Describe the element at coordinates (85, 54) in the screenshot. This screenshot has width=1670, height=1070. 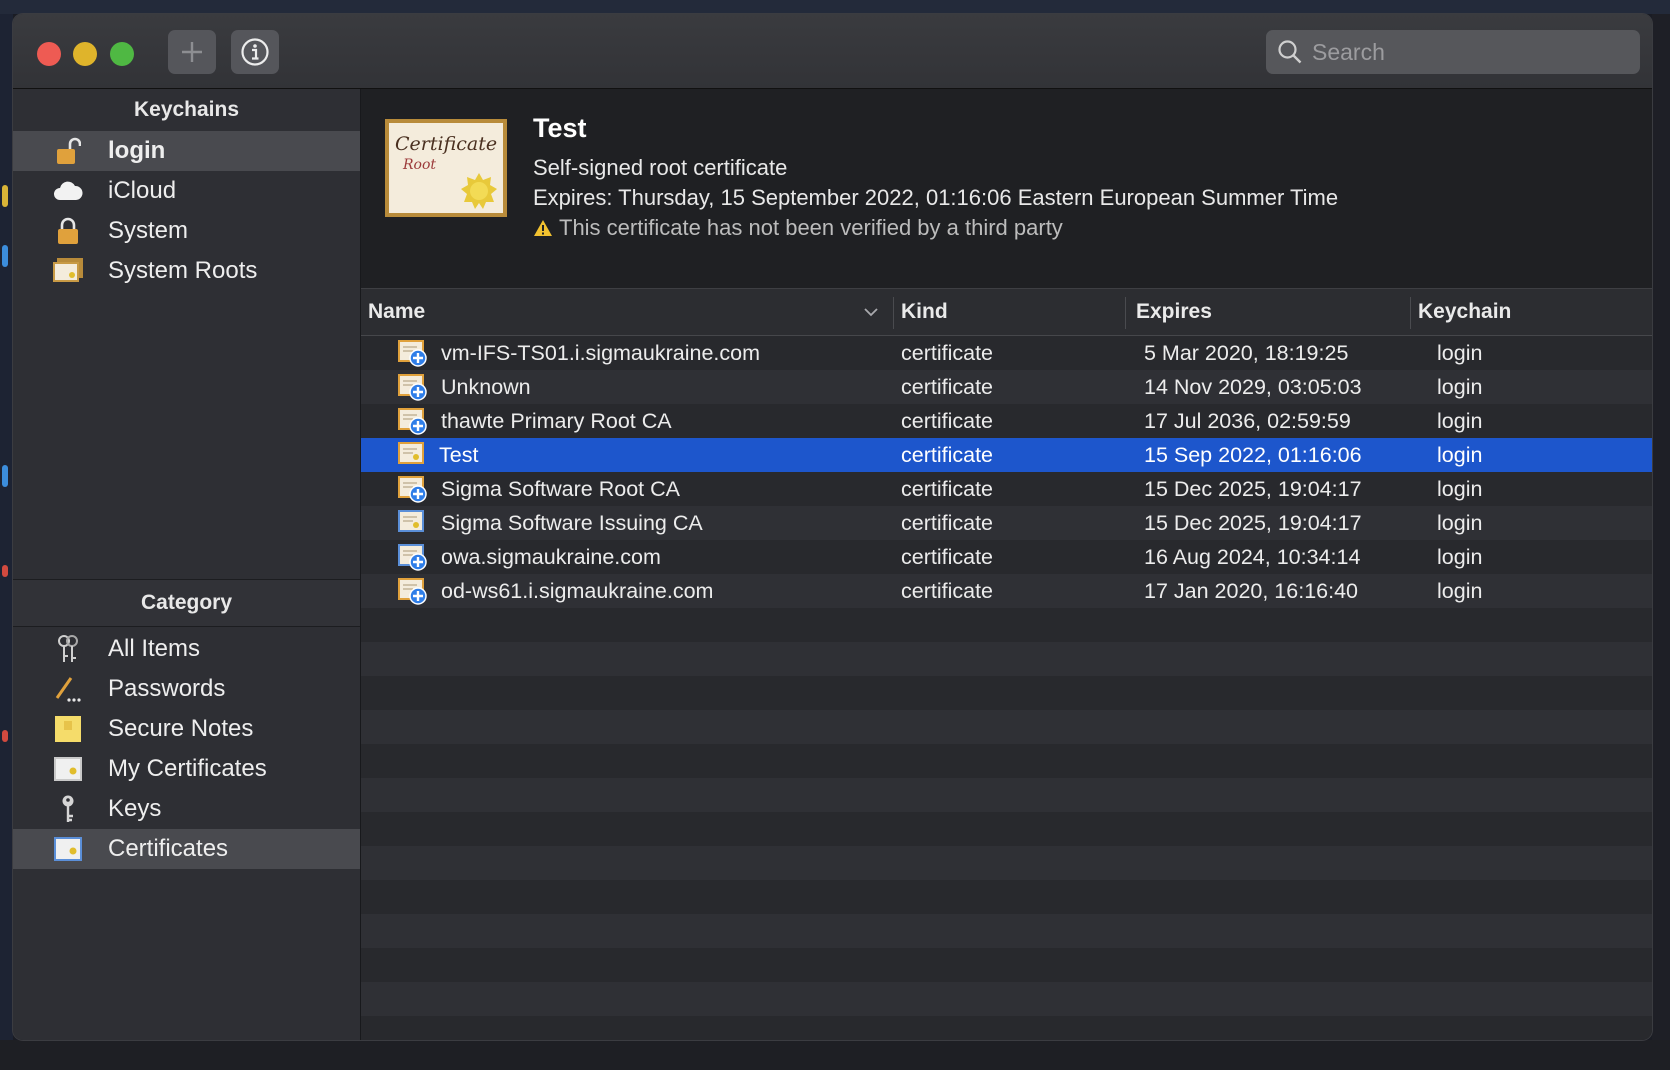
I see `minimize-button` at that location.